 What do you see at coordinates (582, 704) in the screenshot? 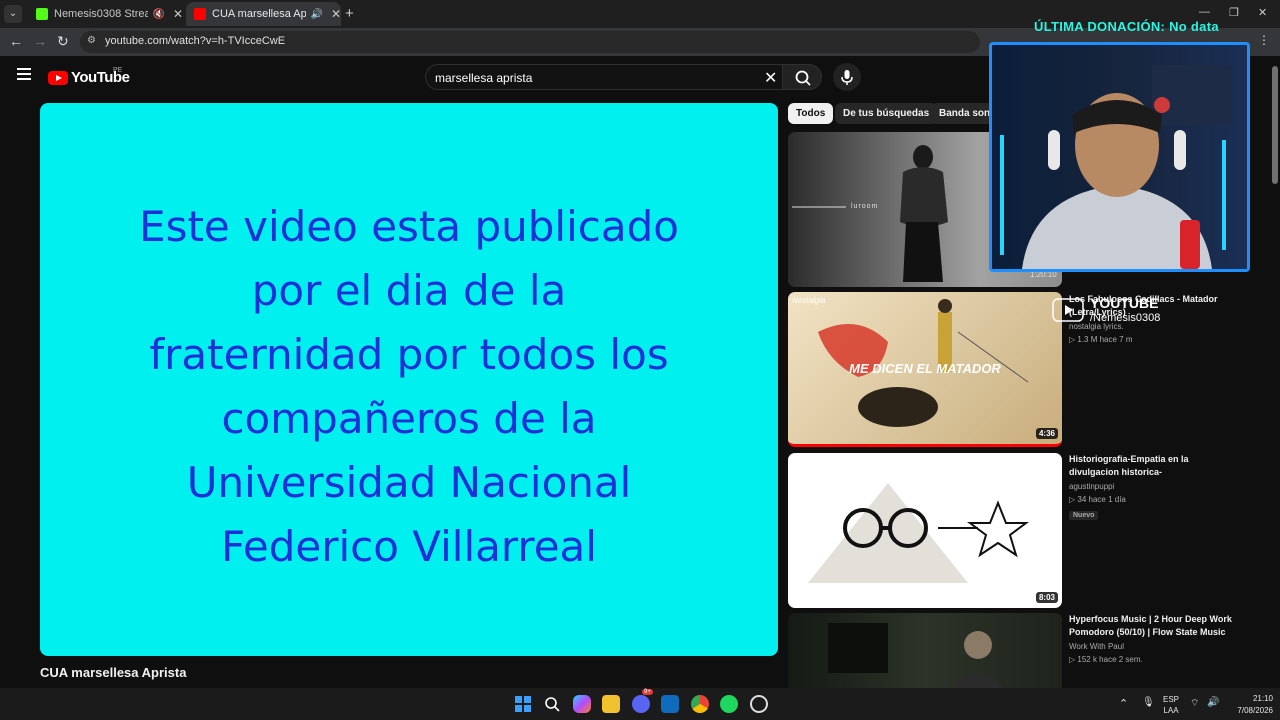
I see `copilot-icon` at bounding box center [582, 704].